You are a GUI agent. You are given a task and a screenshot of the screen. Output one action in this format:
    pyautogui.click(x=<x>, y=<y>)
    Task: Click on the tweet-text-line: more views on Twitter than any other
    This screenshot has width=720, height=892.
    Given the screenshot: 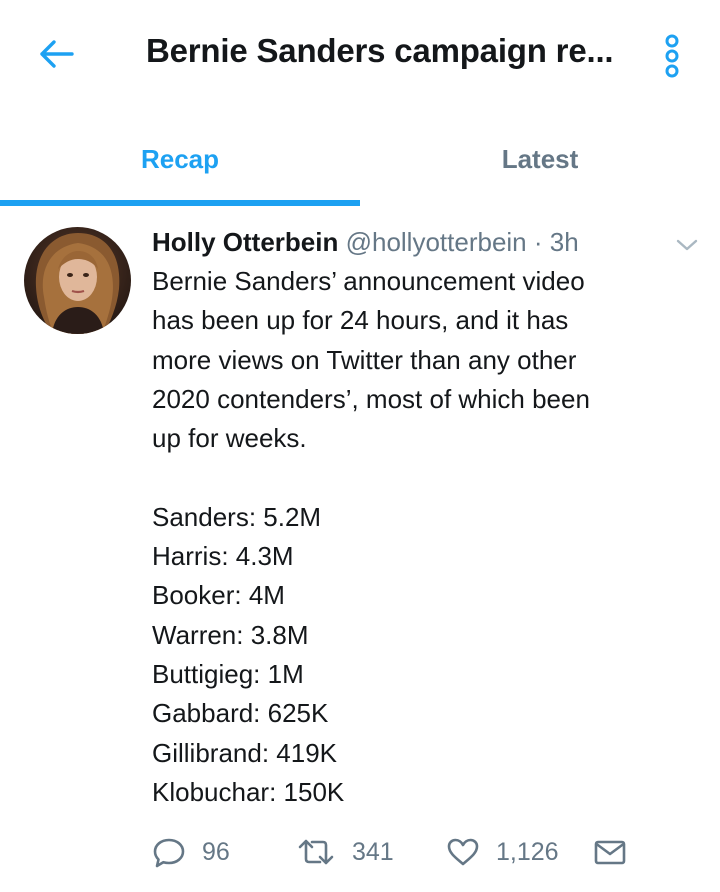 What is the action you would take?
    pyautogui.click(x=364, y=359)
    